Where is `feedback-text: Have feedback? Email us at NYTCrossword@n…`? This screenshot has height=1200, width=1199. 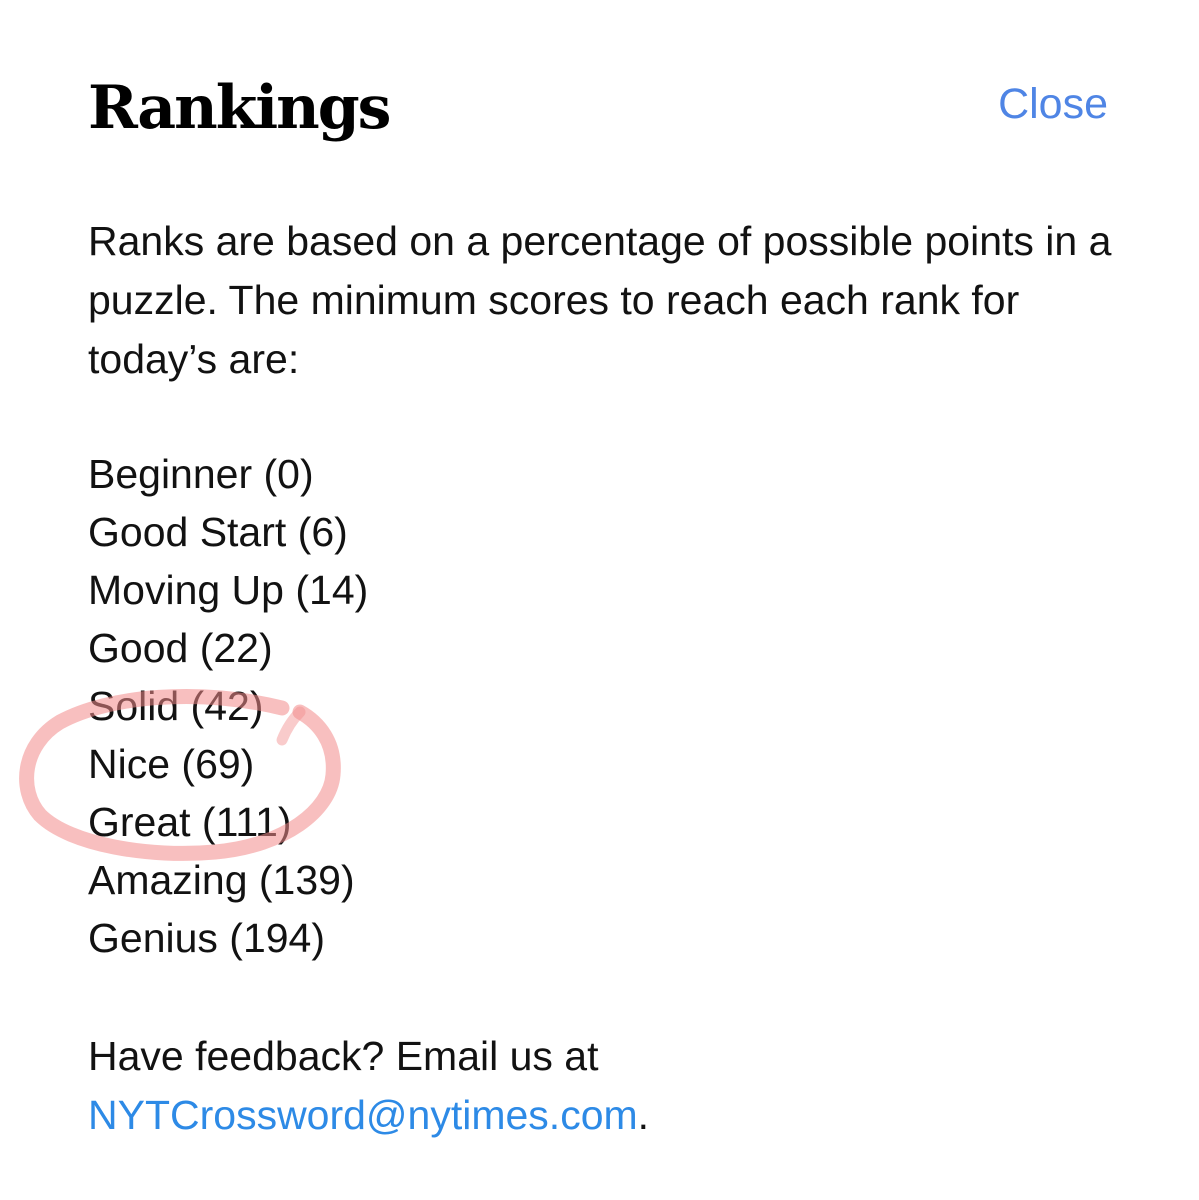 feedback-text: Have feedback? Email us at NYTCrossword@n… is located at coordinates (608, 1086).